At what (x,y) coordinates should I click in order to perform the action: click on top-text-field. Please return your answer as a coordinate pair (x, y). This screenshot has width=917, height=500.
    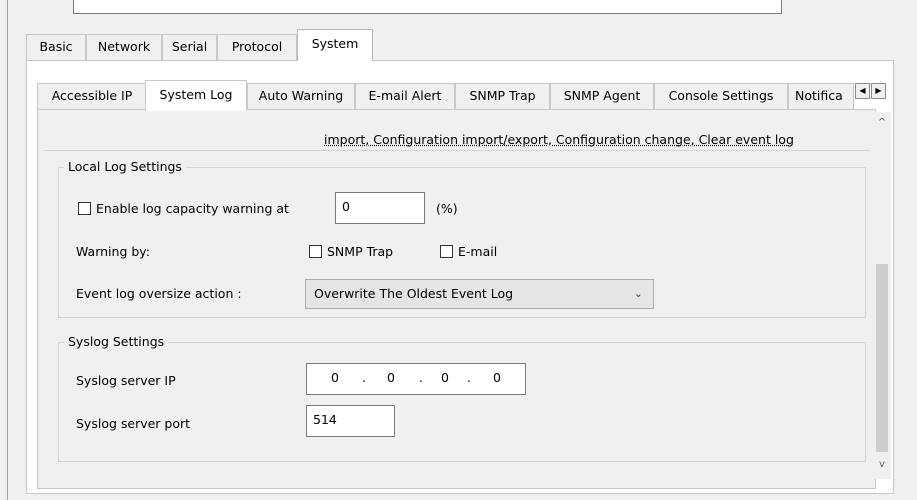
    Looking at the image, I should click on (427, 7).